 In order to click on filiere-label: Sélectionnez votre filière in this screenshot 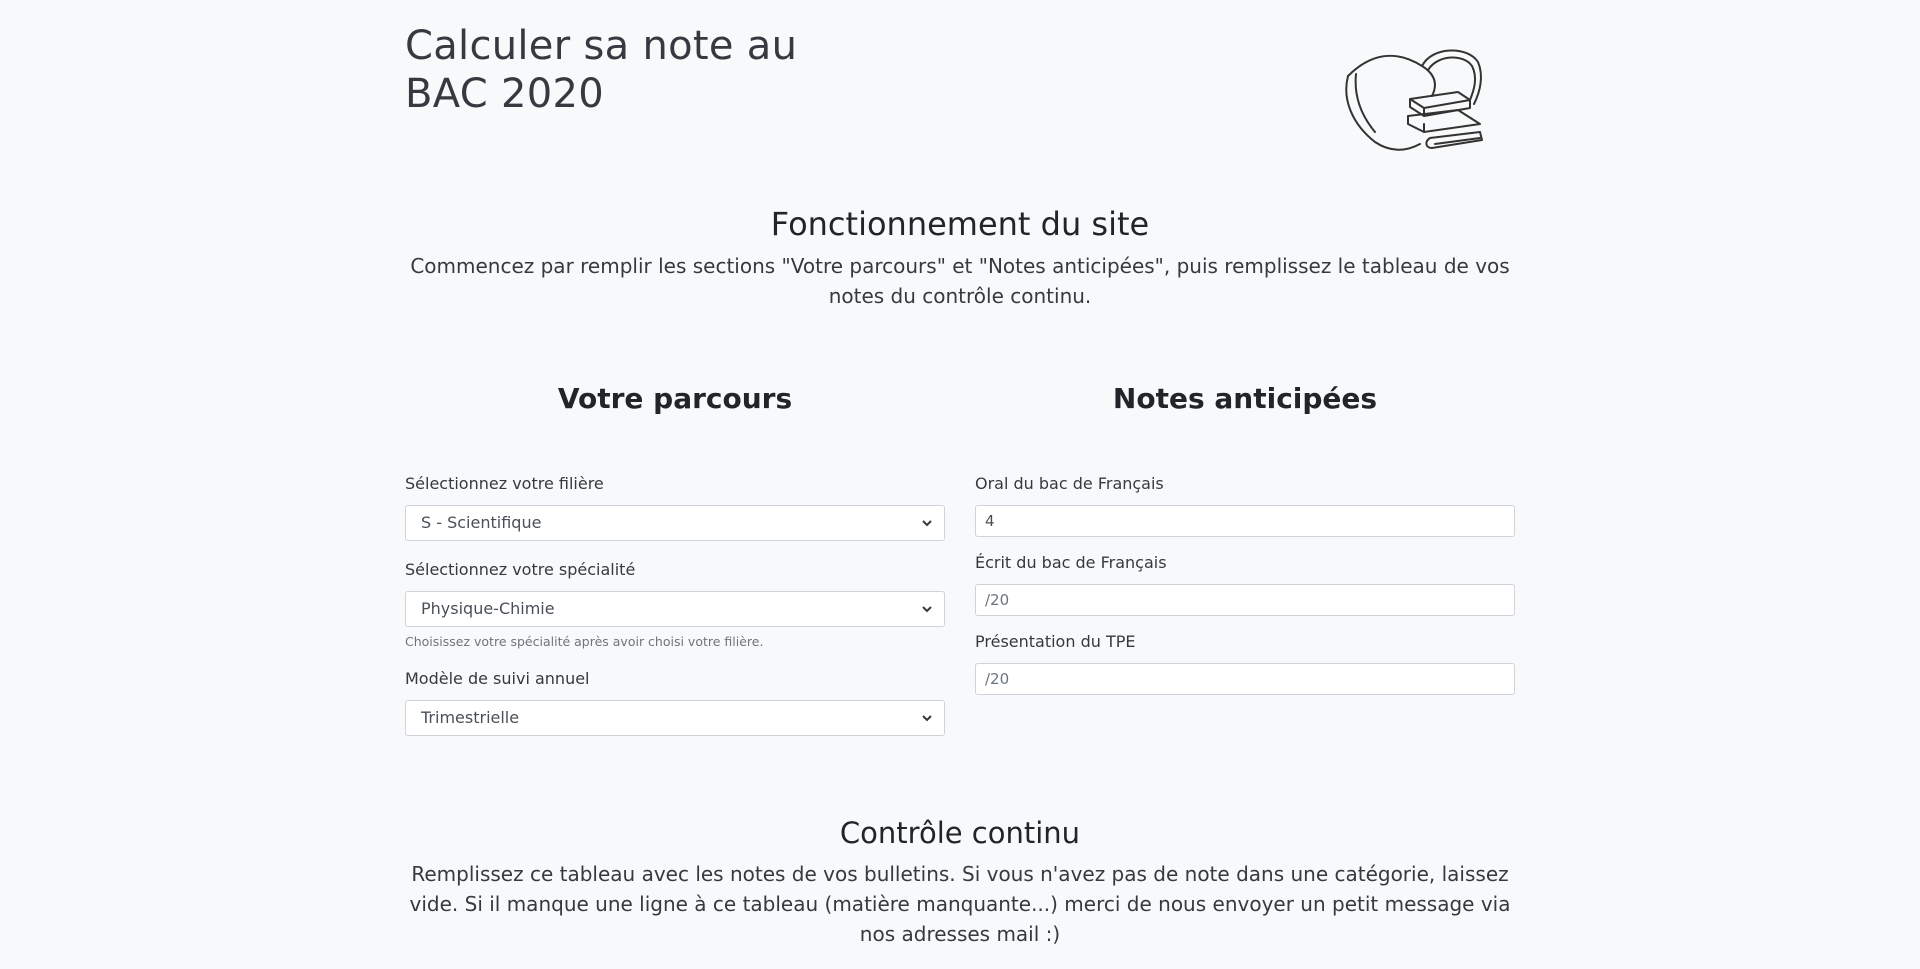, I will do `click(504, 483)`.